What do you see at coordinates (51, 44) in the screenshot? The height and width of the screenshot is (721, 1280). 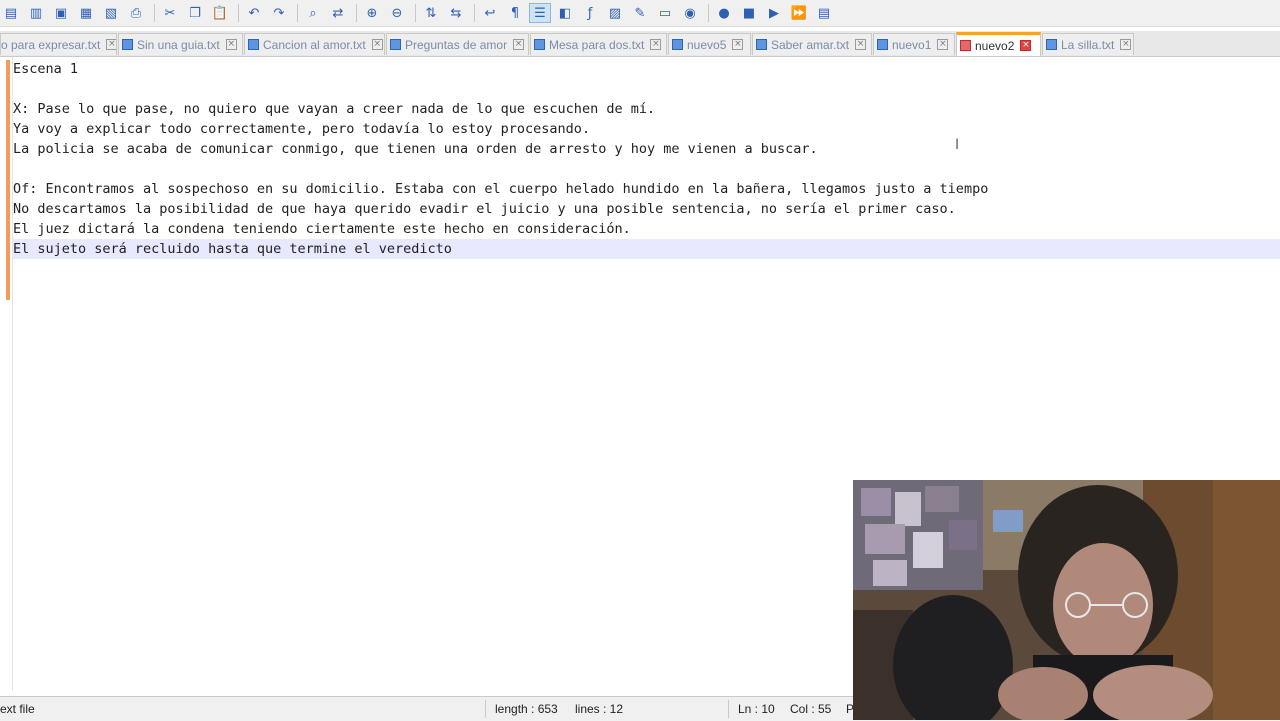 I see `tab-label: o para expresar.txt` at bounding box center [51, 44].